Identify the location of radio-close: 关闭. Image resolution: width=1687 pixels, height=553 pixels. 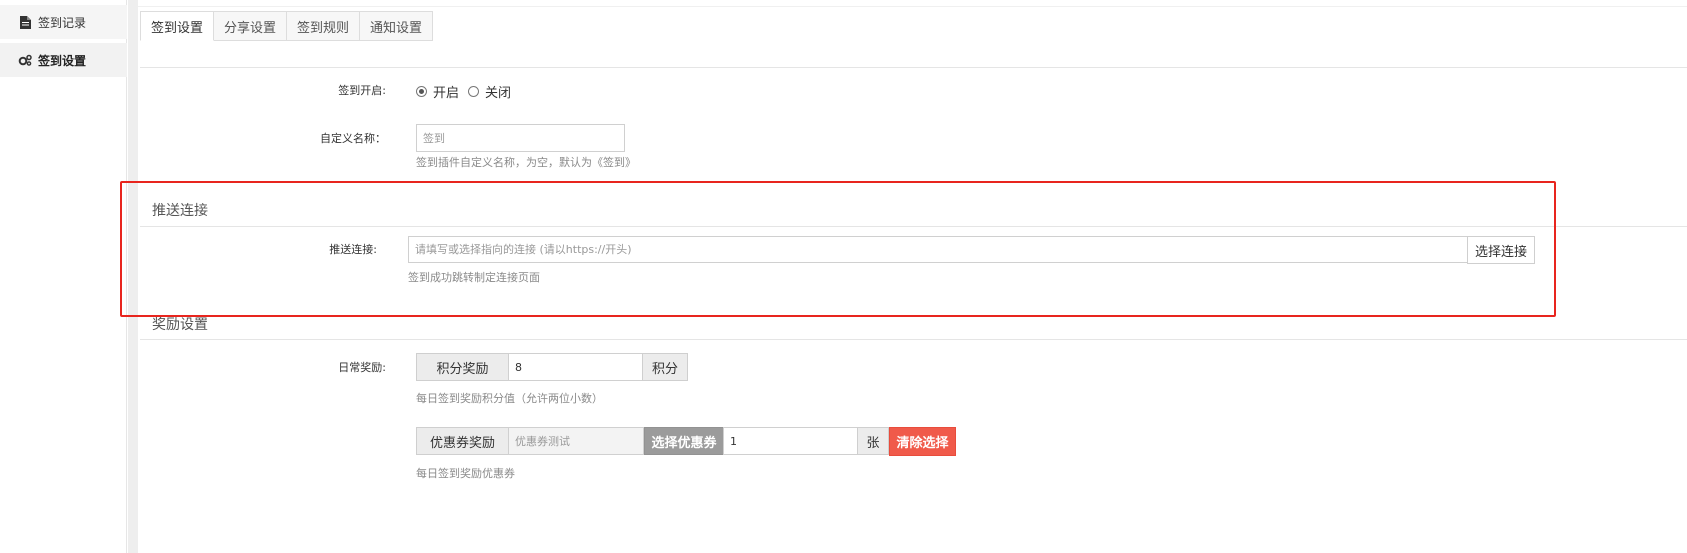
(489, 91).